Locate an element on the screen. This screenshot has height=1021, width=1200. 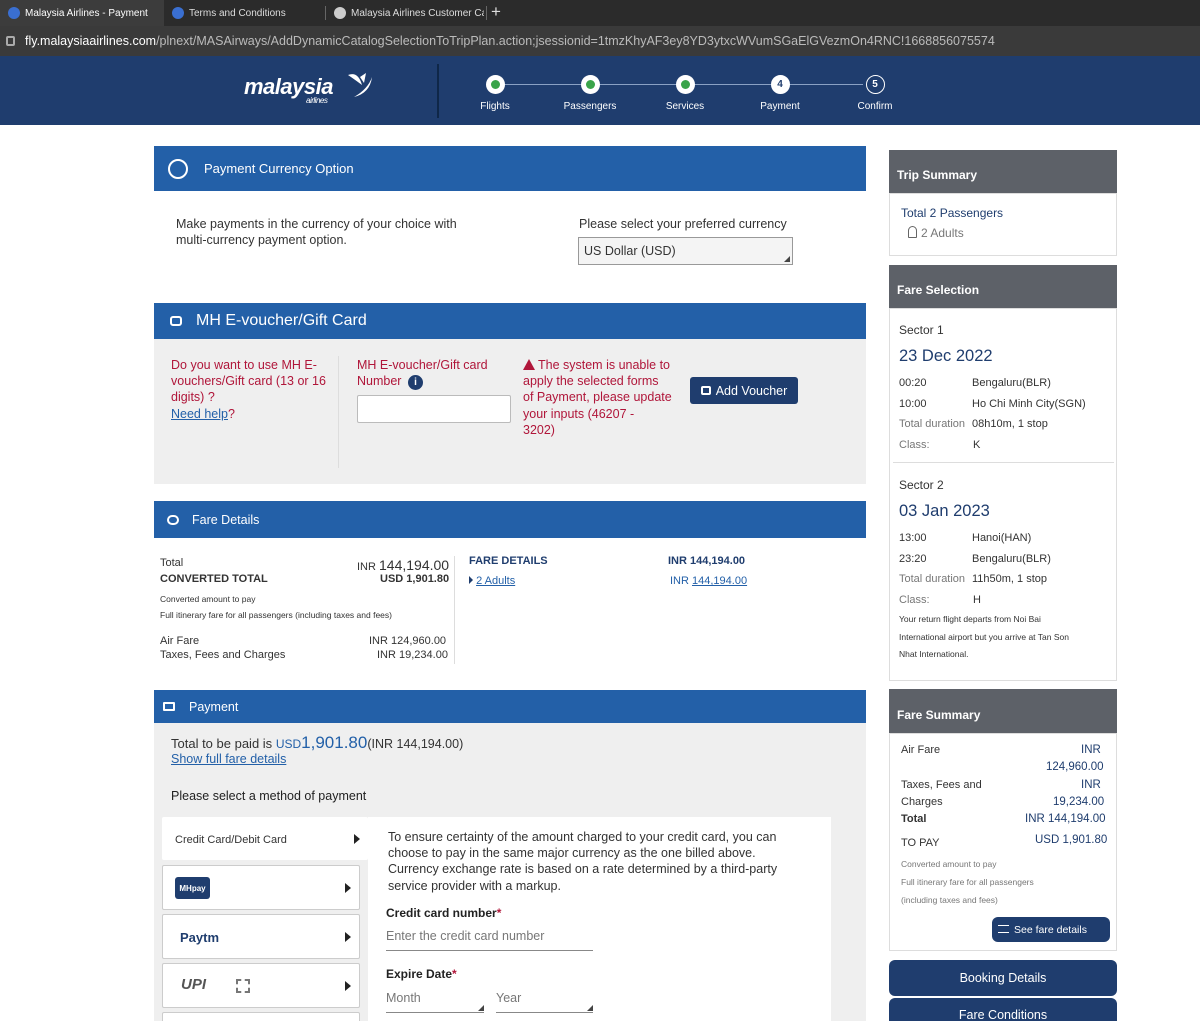
currency-section-header: Payment Currency Option is located at coordinates (510, 168).